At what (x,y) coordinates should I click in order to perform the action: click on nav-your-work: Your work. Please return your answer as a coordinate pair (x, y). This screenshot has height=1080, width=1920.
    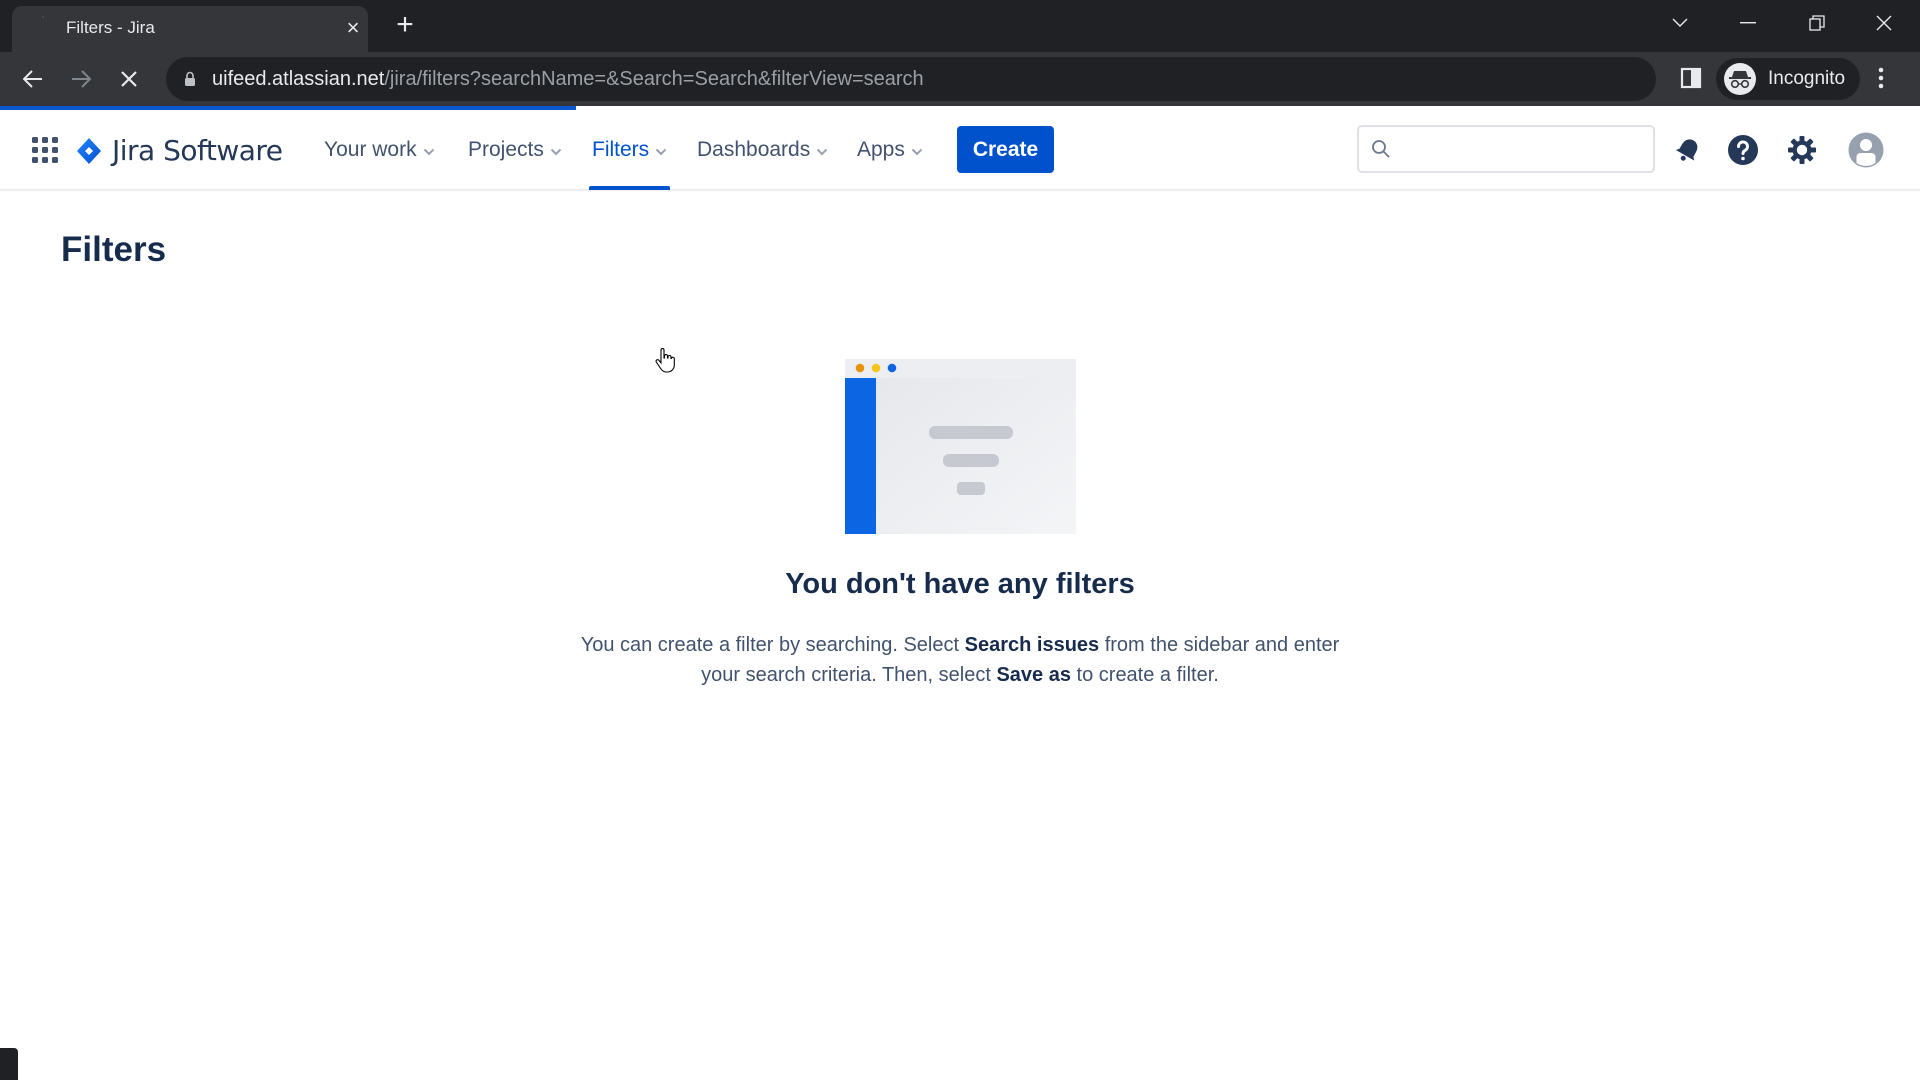
    Looking at the image, I should click on (379, 150).